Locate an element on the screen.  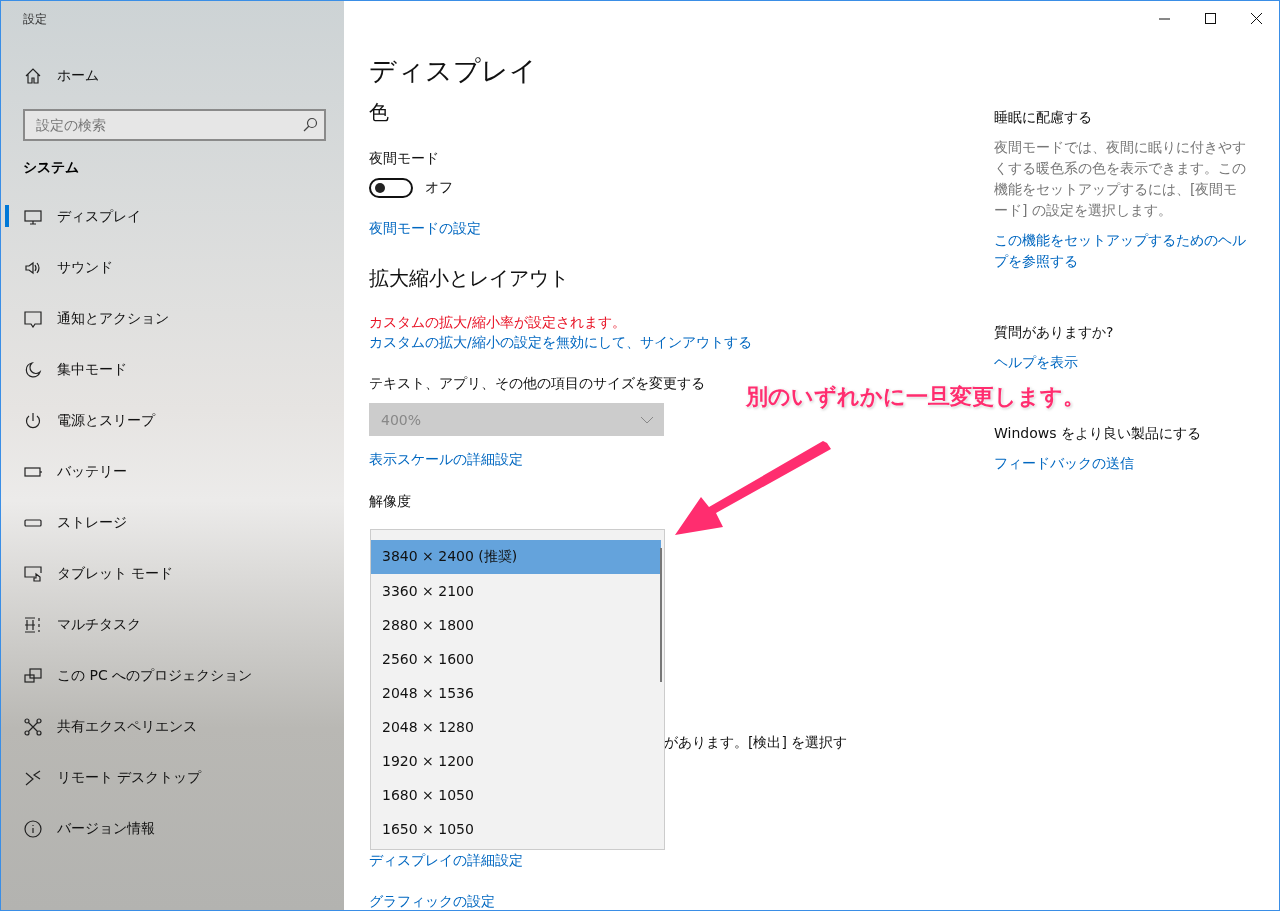
remote-arrows-icon is located at coordinates (33, 777).